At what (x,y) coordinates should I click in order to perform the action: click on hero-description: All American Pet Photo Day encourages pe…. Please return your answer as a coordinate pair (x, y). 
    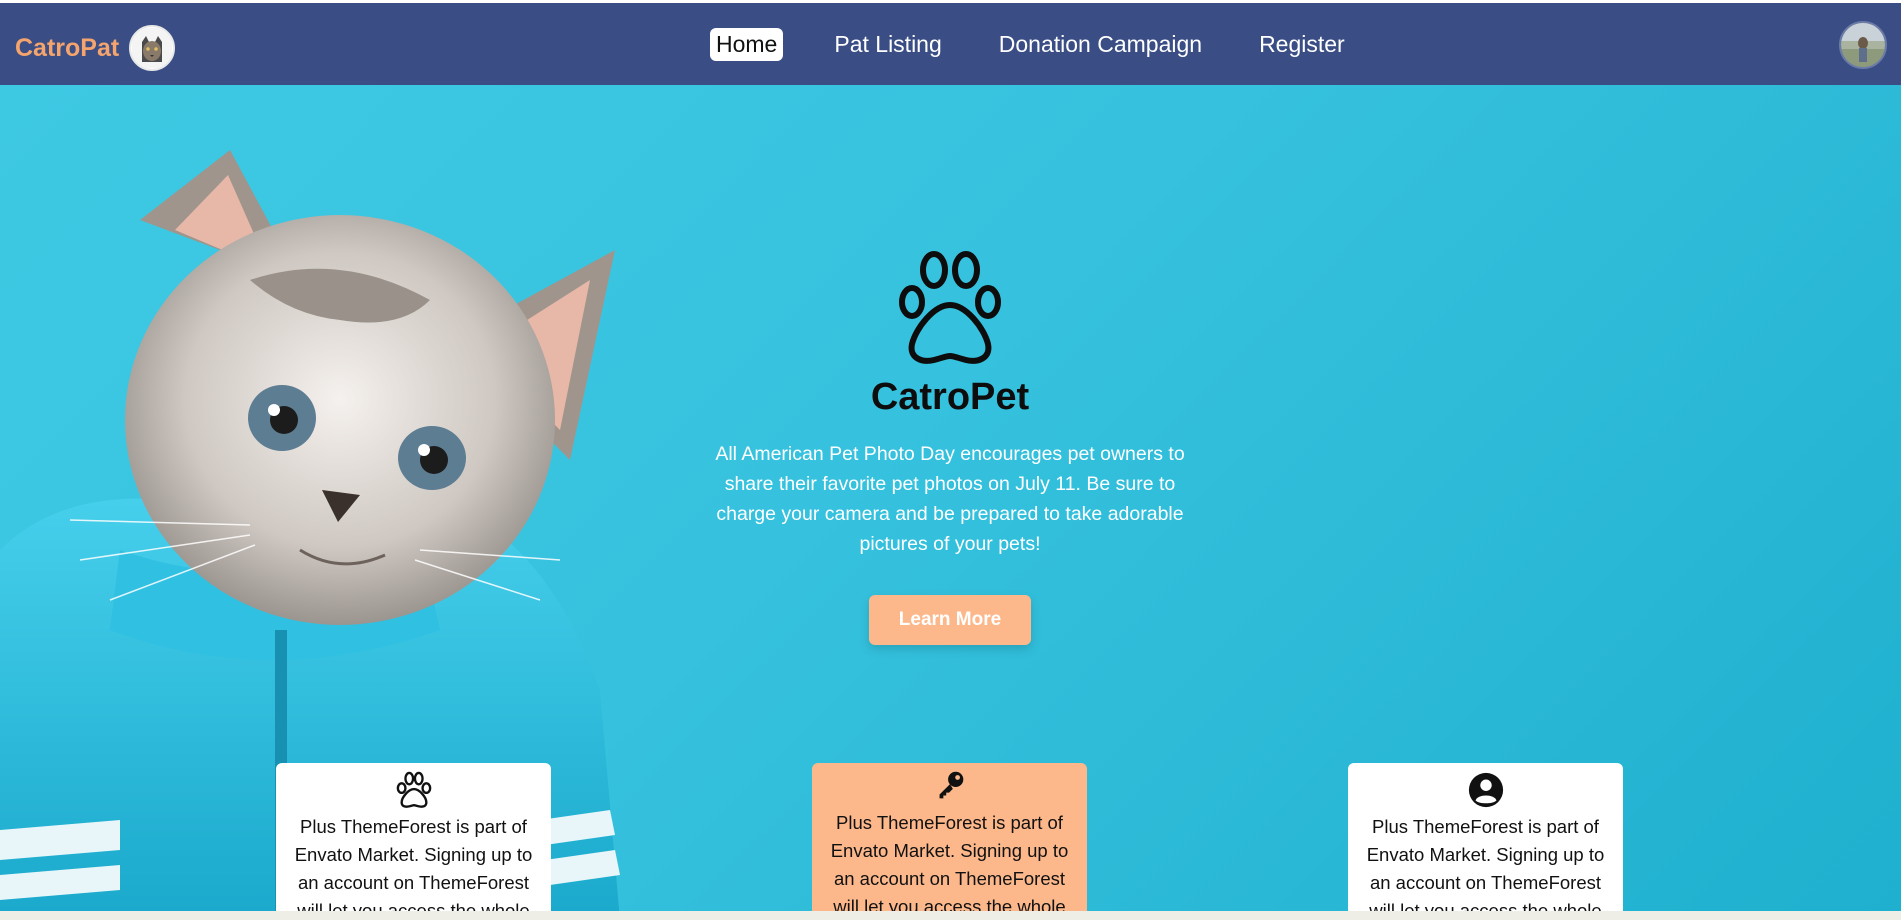
    Looking at the image, I should click on (950, 499).